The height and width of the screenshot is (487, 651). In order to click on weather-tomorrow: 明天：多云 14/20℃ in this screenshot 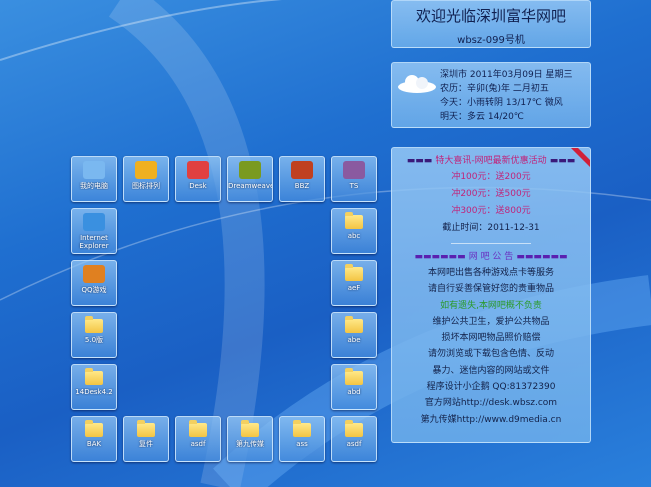, I will do `click(482, 117)`.